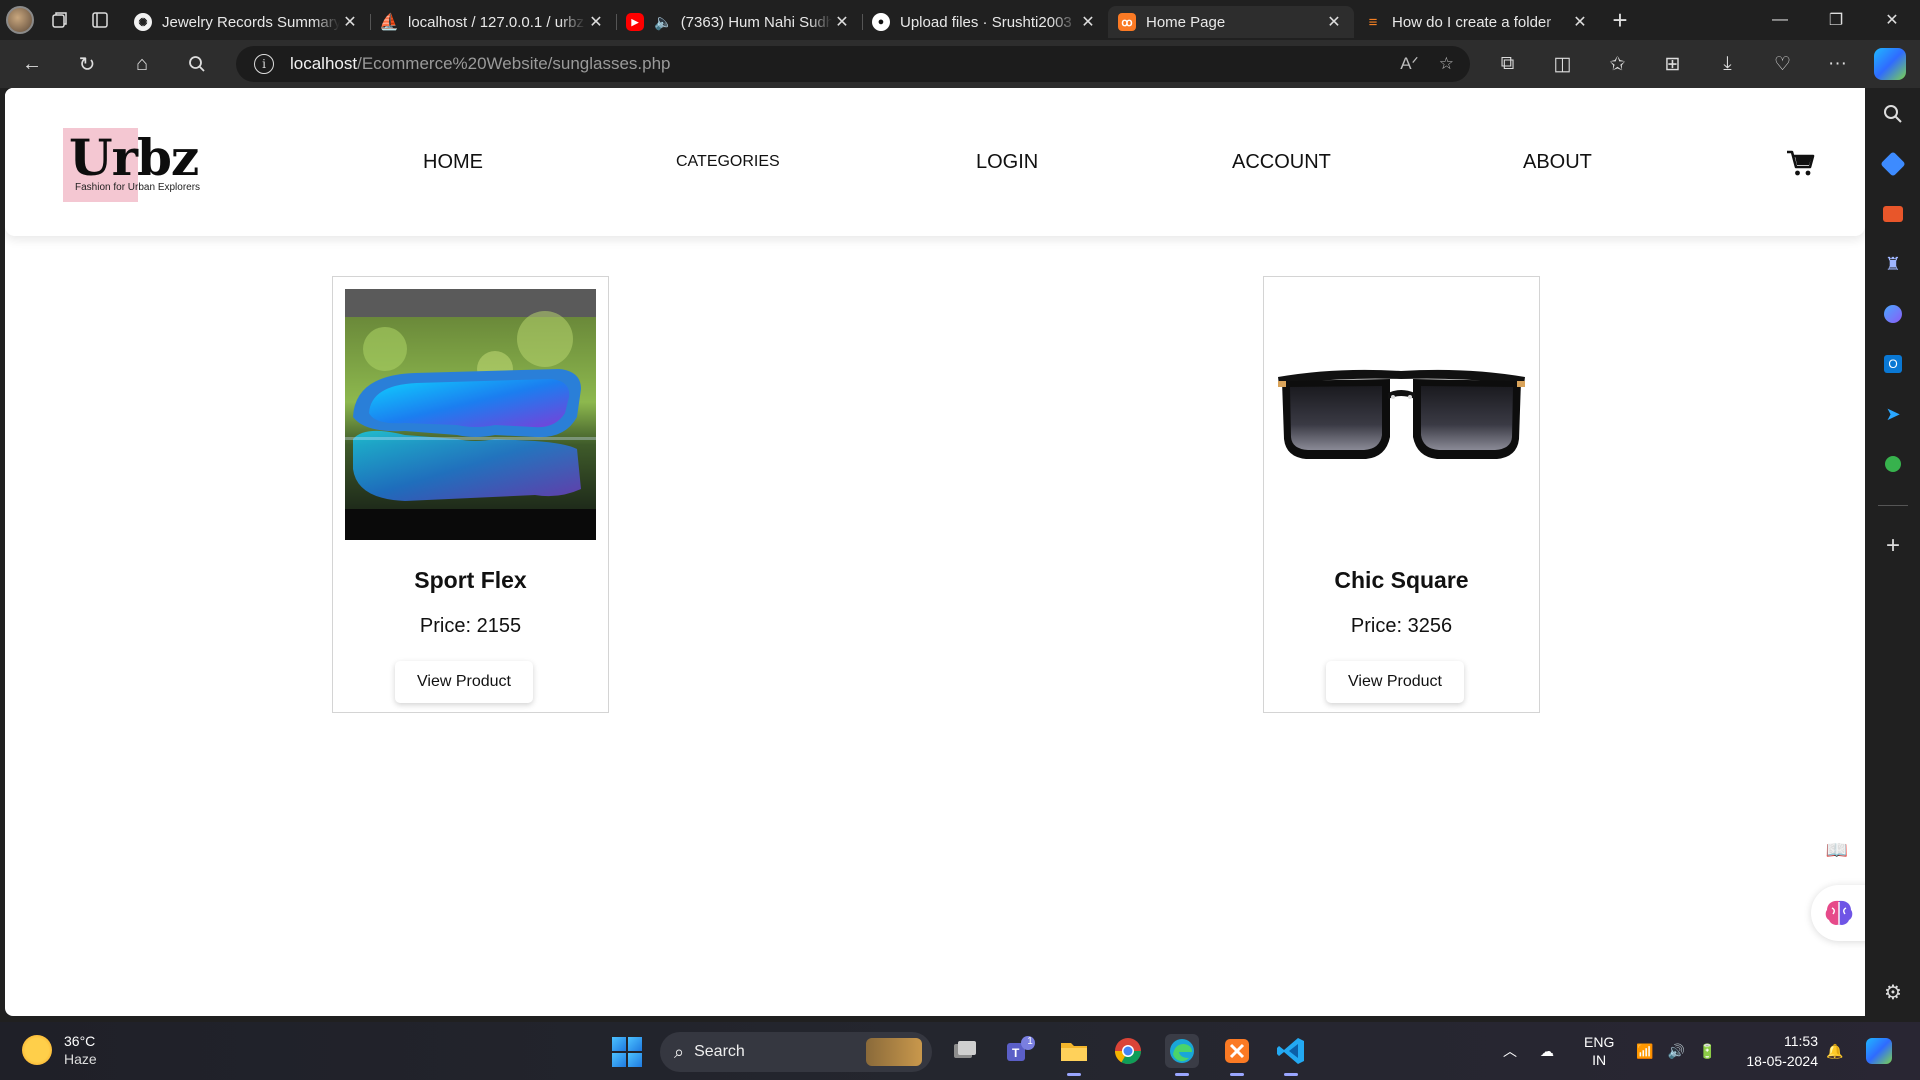 This screenshot has height=1080, width=1920. What do you see at coordinates (894, 1052) in the screenshot?
I see `search-highlight-icon` at bounding box center [894, 1052].